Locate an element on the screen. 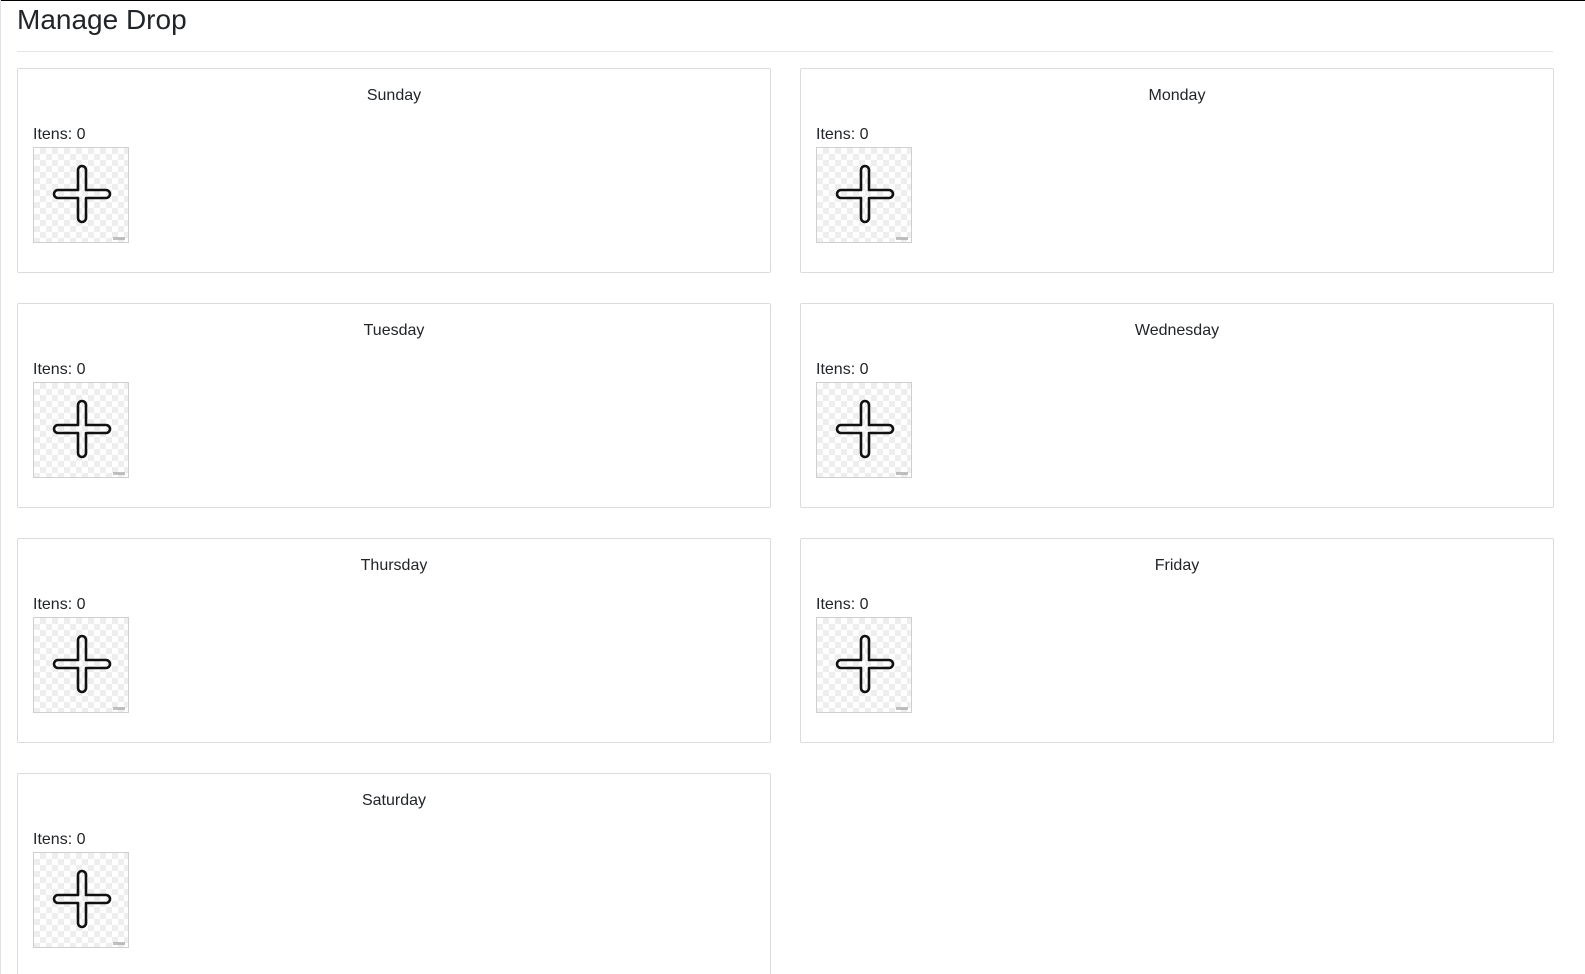 This screenshot has height=974, width=1585. day-card-thursday: Thursday Itens: 0 is located at coordinates (394, 640).